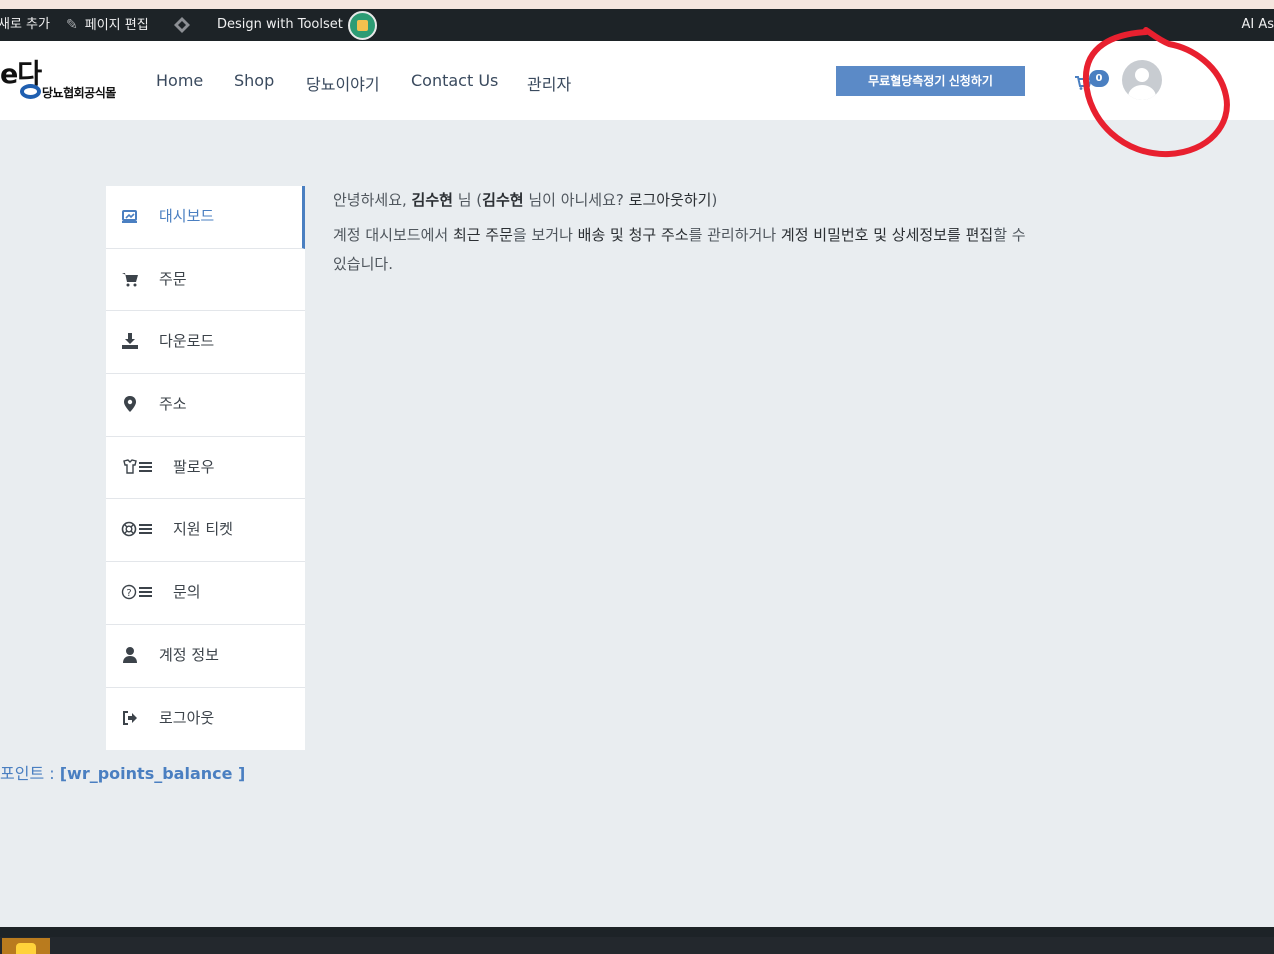  I want to click on greeting-text: 안녕하세요, 김수현 님 (김수현 님이 아니세요? 로그아웃하기), so click(683, 200).